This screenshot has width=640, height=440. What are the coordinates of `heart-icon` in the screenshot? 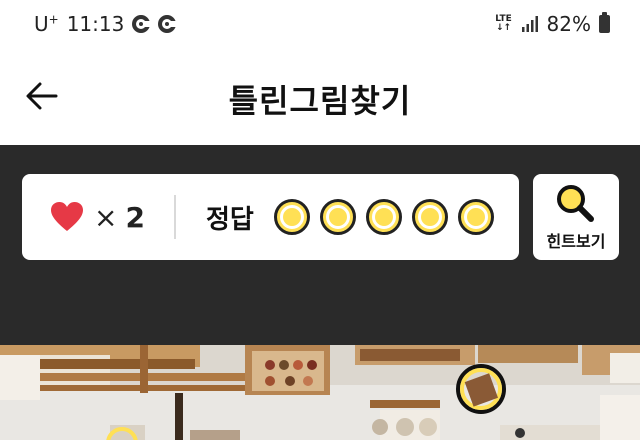 It's located at (67, 216).